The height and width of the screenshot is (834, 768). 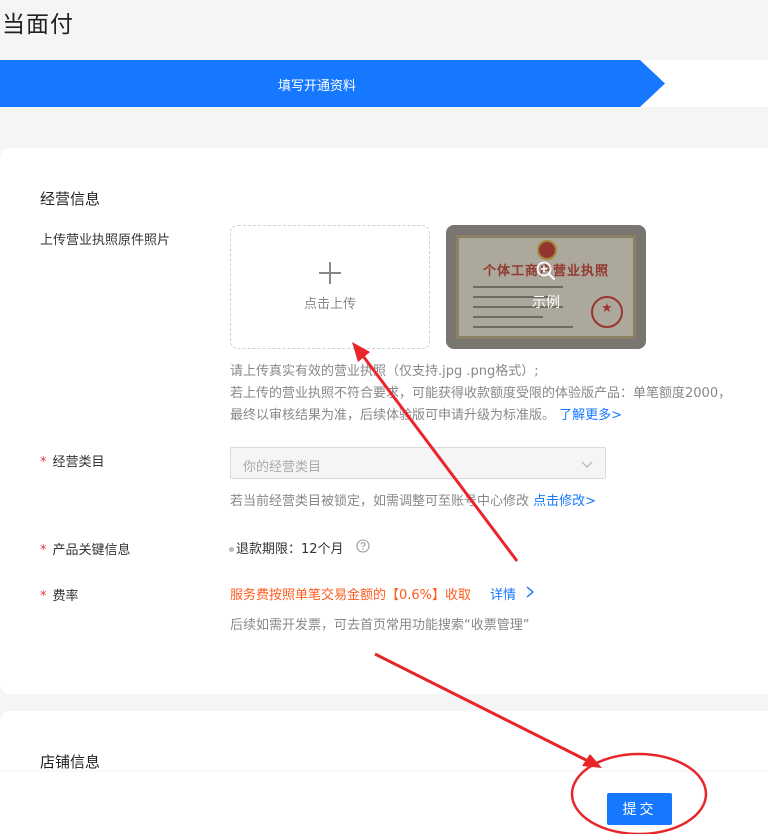 What do you see at coordinates (380, 501) in the screenshot?
I see `category-hint: 若当前经营类目被锁定，如需调整可至账号中心修改` at bounding box center [380, 501].